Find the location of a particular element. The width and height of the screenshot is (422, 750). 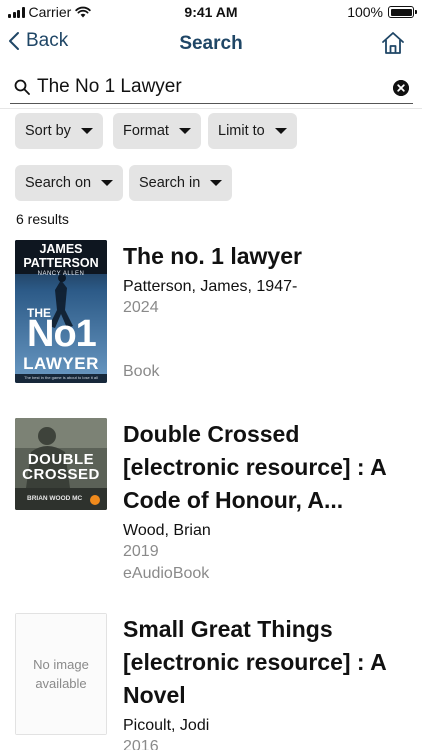

result-format: eAudioBook is located at coordinates (166, 573).